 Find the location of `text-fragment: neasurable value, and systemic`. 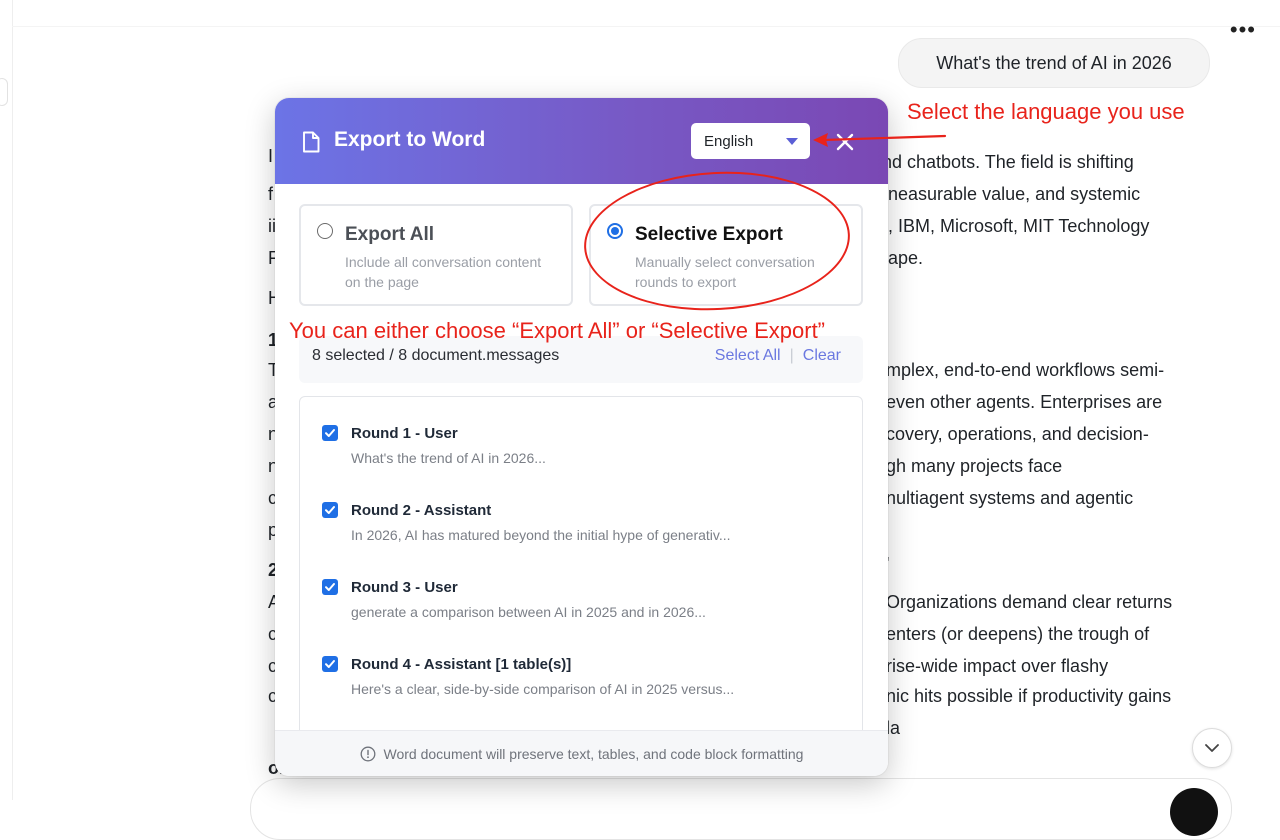

text-fragment: neasurable value, and systemic is located at coordinates (1014, 194).